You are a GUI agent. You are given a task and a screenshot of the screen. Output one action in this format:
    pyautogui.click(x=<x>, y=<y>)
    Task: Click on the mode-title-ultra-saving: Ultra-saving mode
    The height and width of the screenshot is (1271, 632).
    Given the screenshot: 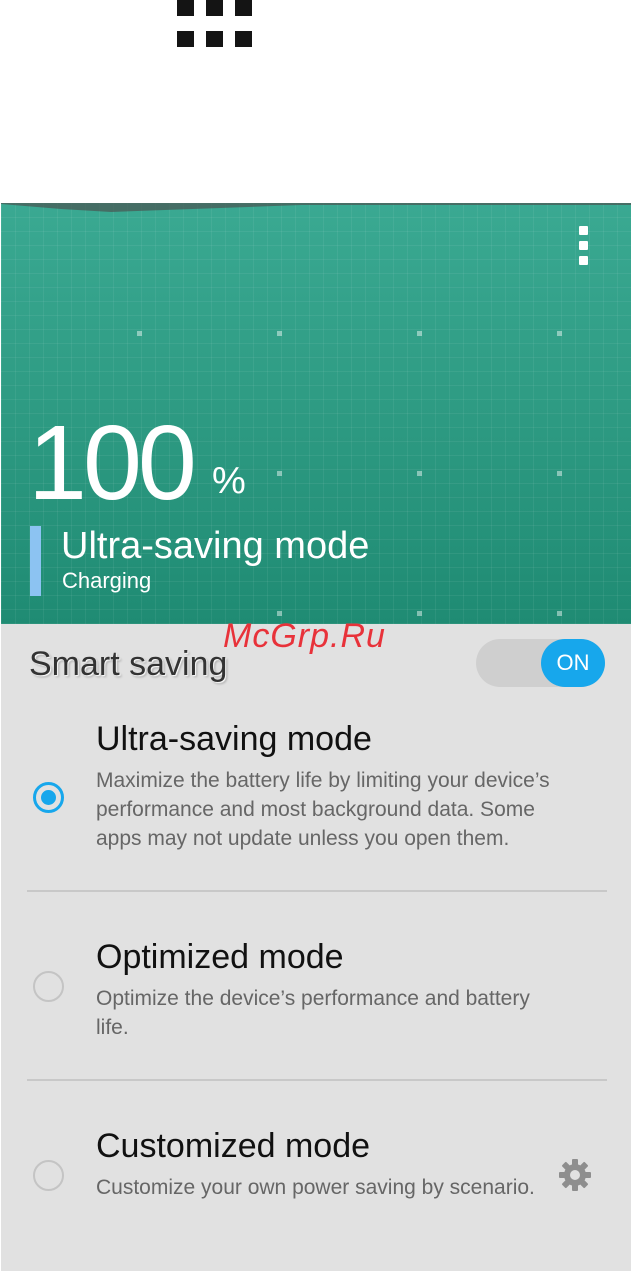 What is the action you would take?
    pyautogui.click(x=234, y=739)
    